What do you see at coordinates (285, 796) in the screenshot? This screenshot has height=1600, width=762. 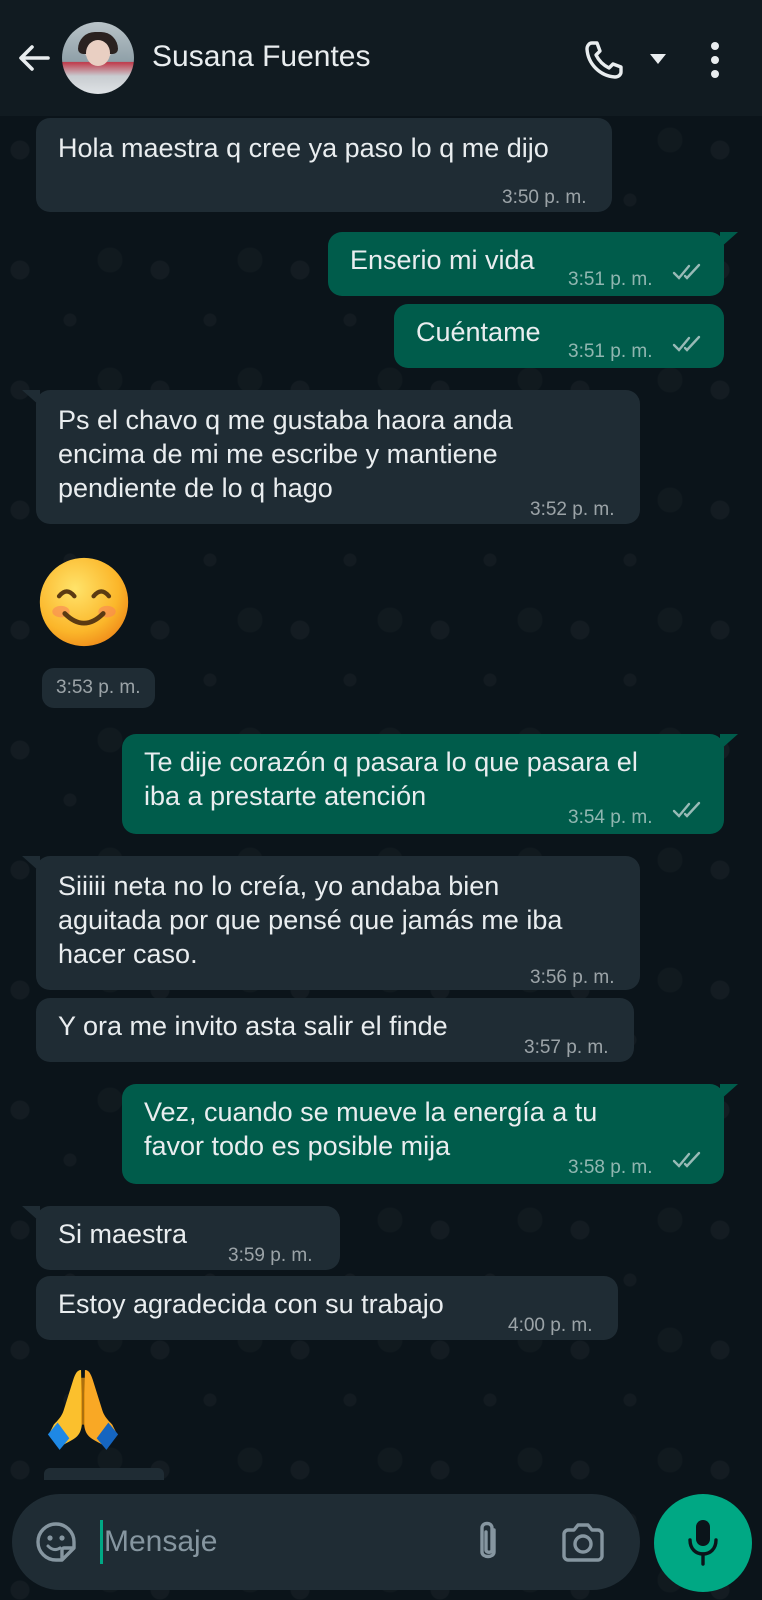 I see `message-text: iba a prestarte atención` at bounding box center [285, 796].